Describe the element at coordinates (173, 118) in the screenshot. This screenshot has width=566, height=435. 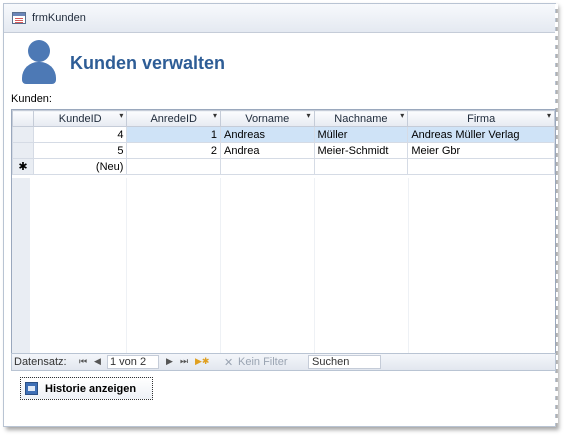
I see `column-header-anredeid: AnredeID ▾` at that location.